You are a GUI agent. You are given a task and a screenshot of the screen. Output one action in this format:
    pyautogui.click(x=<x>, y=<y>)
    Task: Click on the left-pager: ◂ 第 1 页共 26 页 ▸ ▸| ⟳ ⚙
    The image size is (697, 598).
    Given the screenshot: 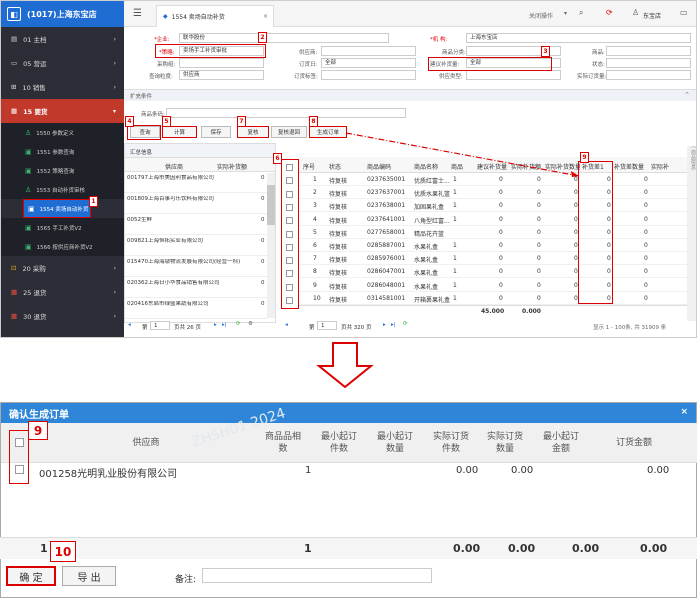 What is the action you would take?
    pyautogui.click(x=200, y=327)
    